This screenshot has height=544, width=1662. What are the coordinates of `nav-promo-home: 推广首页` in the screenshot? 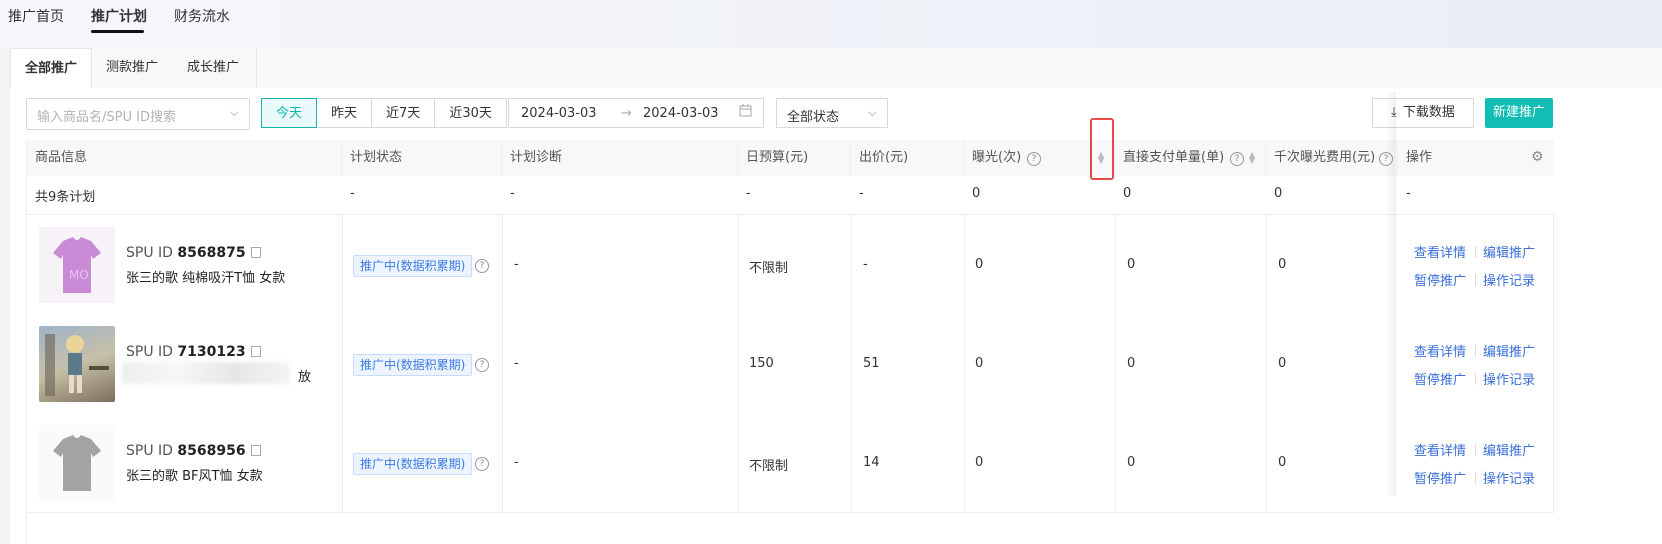 It's located at (36, 16).